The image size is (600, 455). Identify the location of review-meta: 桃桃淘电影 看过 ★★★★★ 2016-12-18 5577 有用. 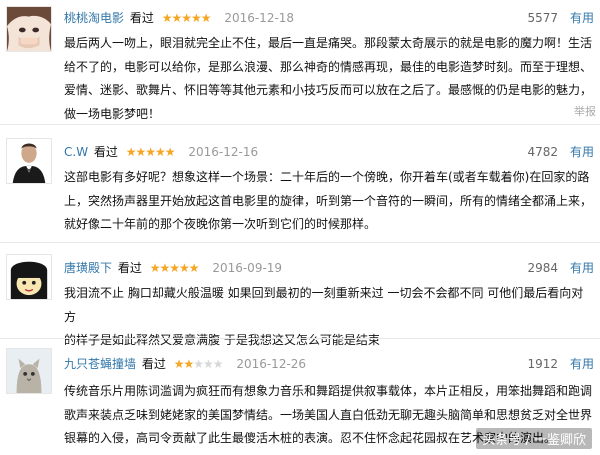
(329, 18).